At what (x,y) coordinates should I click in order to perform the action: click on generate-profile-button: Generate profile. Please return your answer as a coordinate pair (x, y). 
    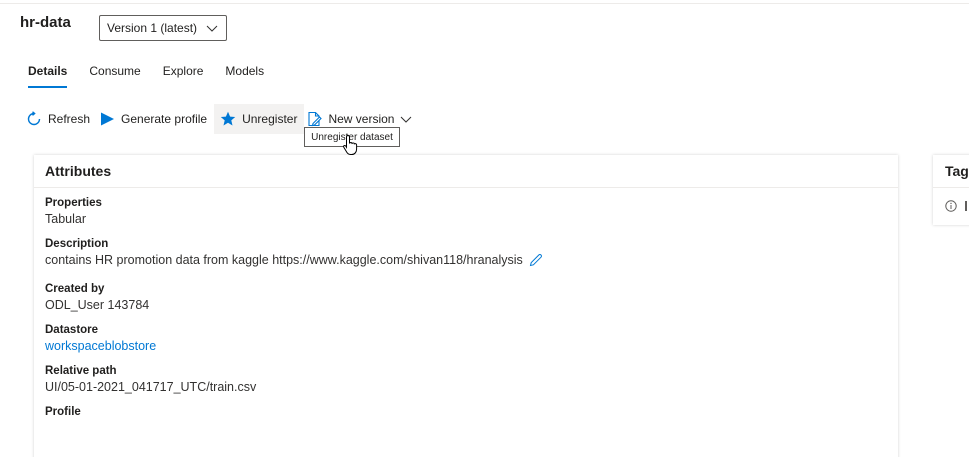
    Looking at the image, I should click on (155, 119).